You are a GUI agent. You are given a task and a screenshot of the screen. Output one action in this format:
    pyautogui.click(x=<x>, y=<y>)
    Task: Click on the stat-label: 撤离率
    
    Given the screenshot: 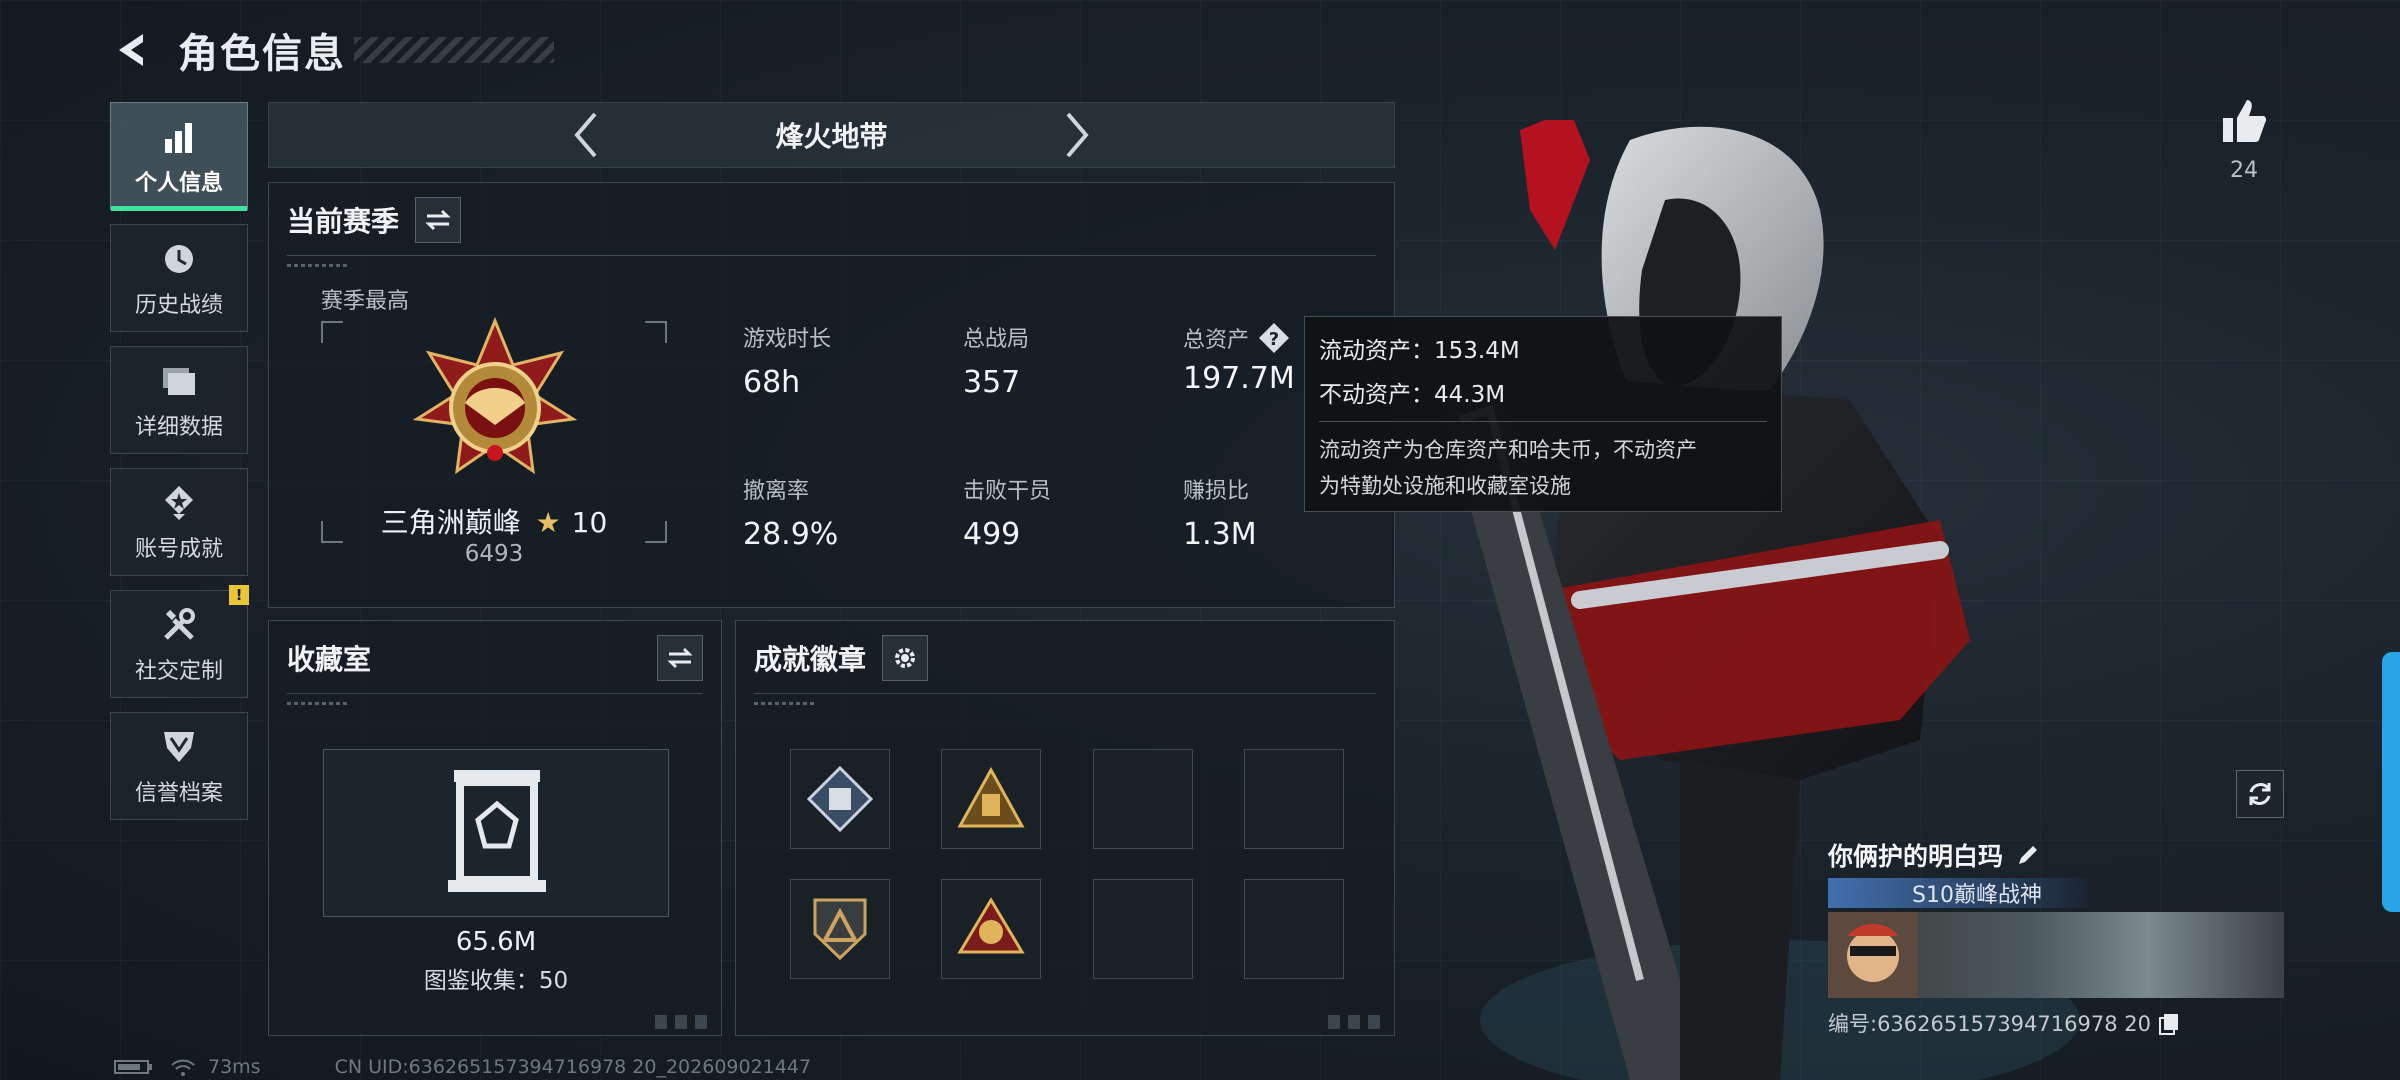 What is the action you would take?
    pyautogui.click(x=776, y=491)
    